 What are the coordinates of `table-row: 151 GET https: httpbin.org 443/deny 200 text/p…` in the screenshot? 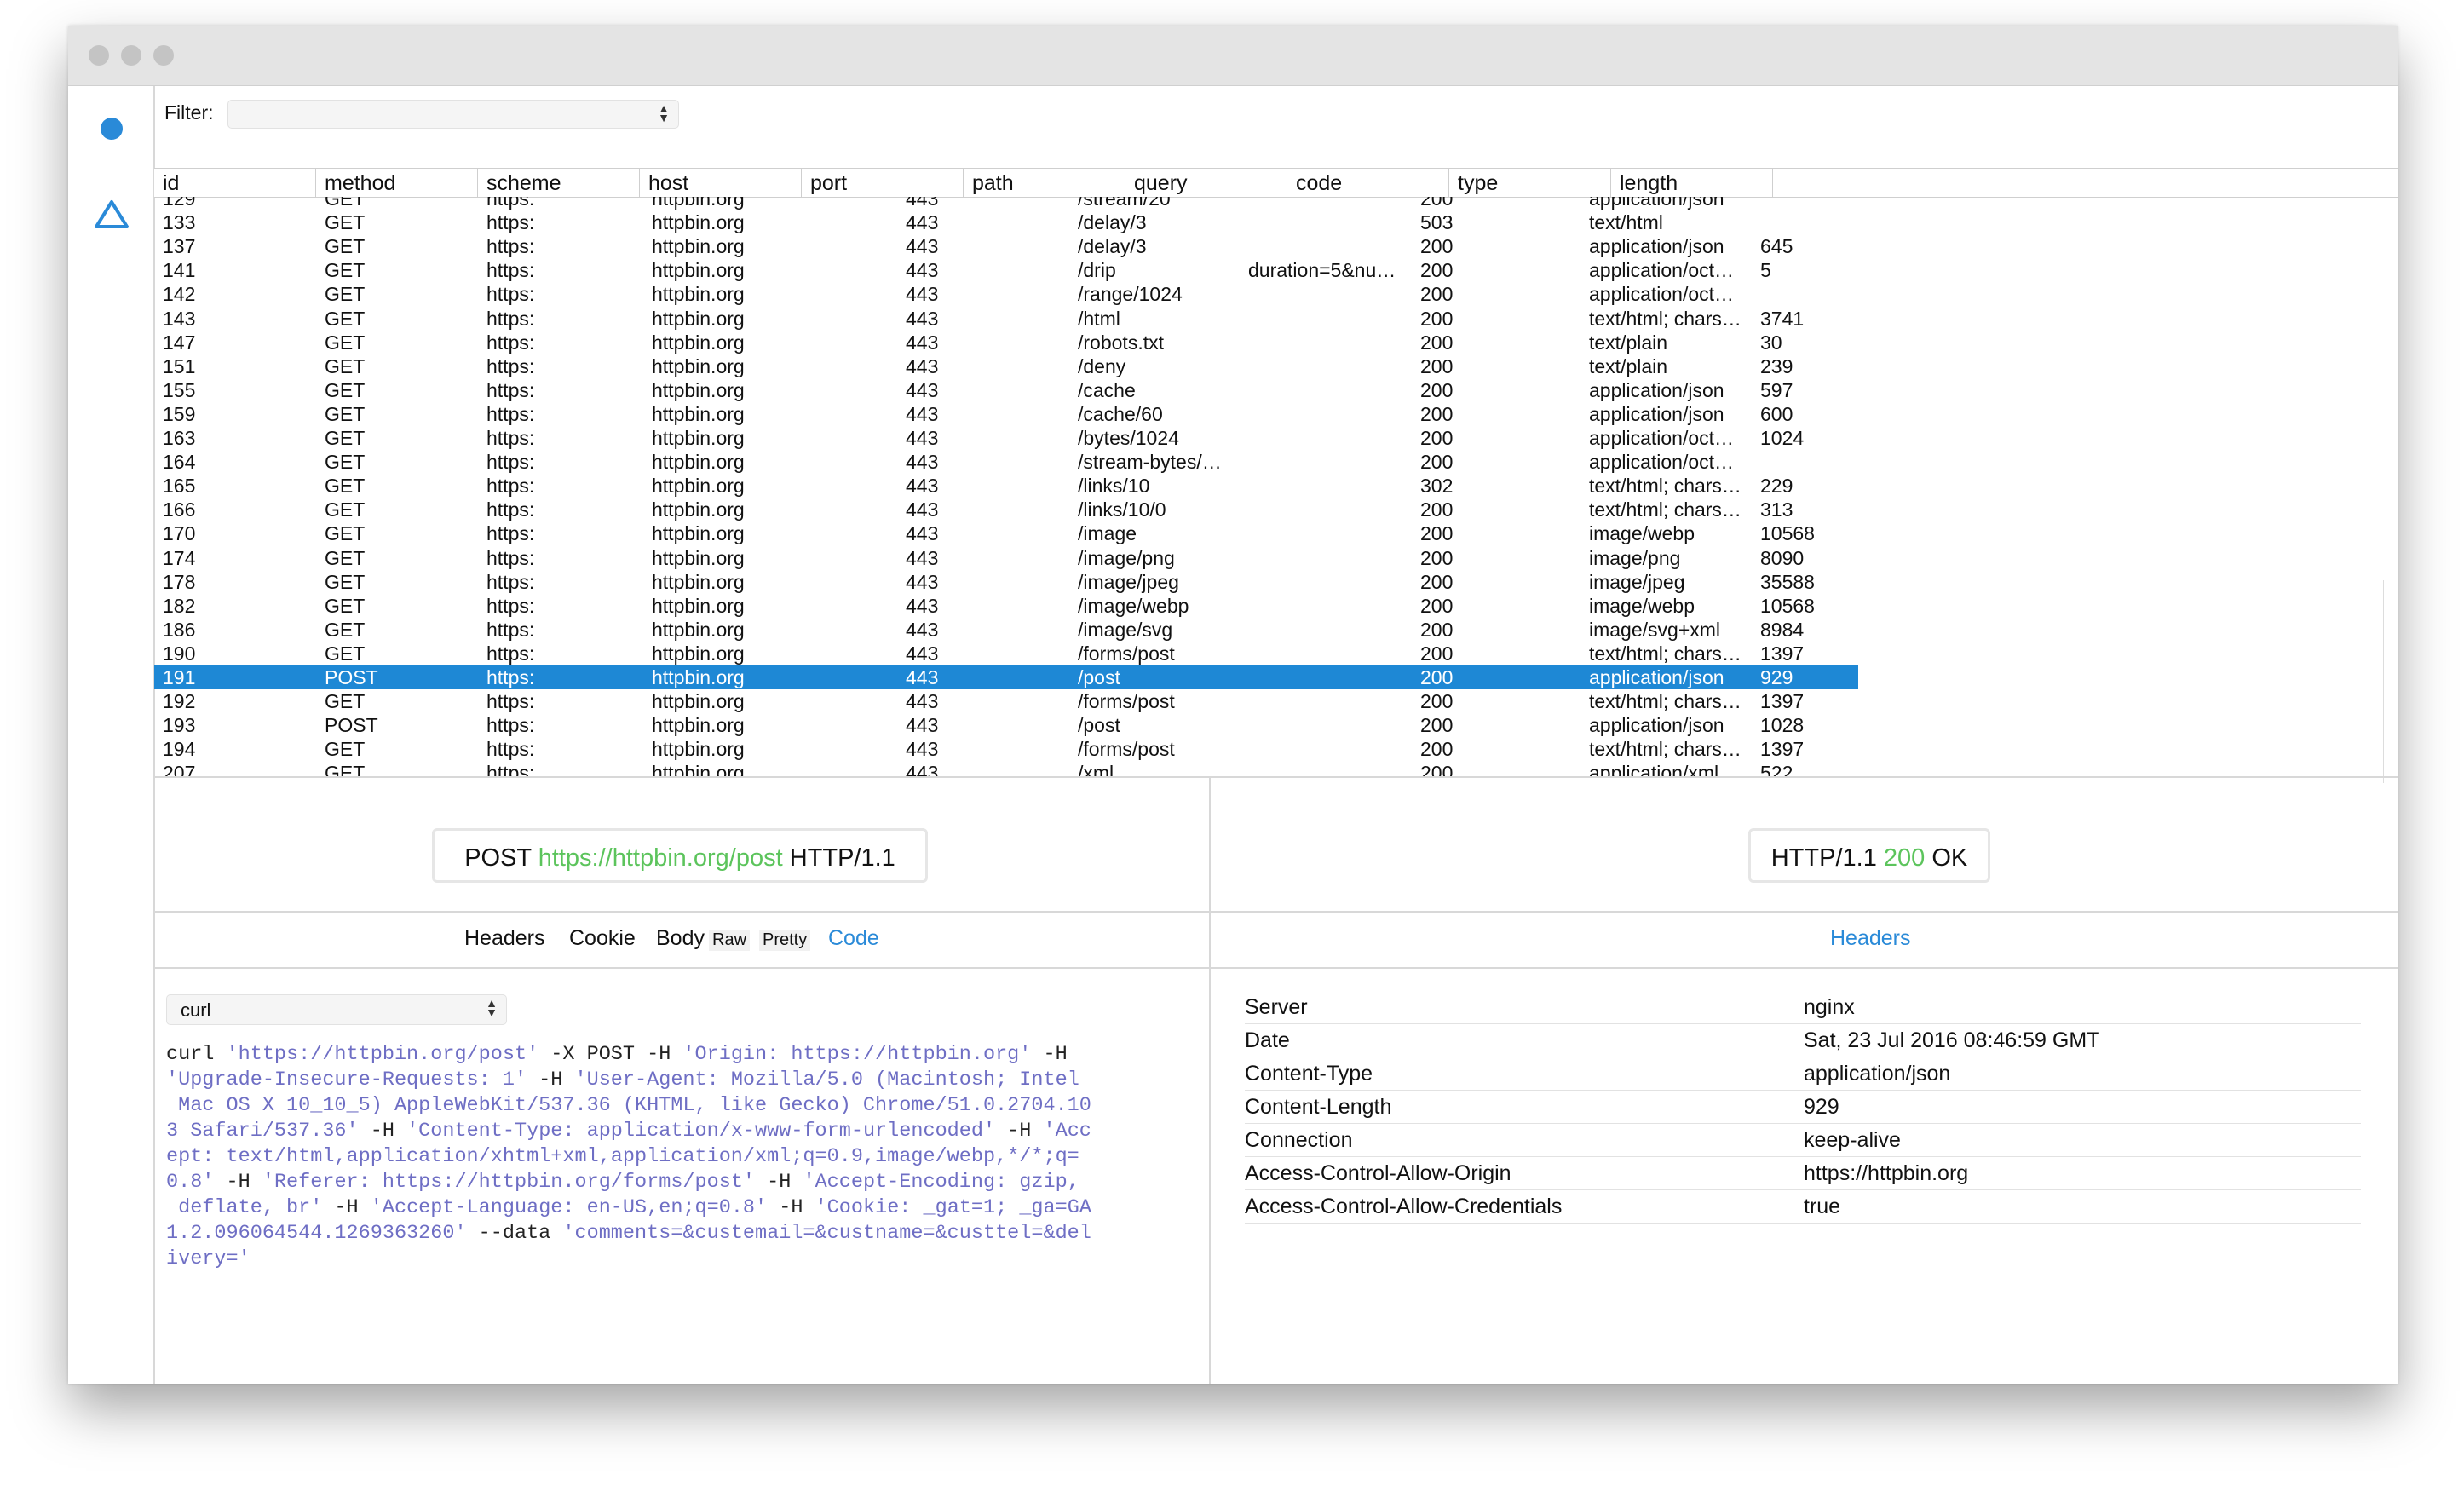 It's located at (1006, 366).